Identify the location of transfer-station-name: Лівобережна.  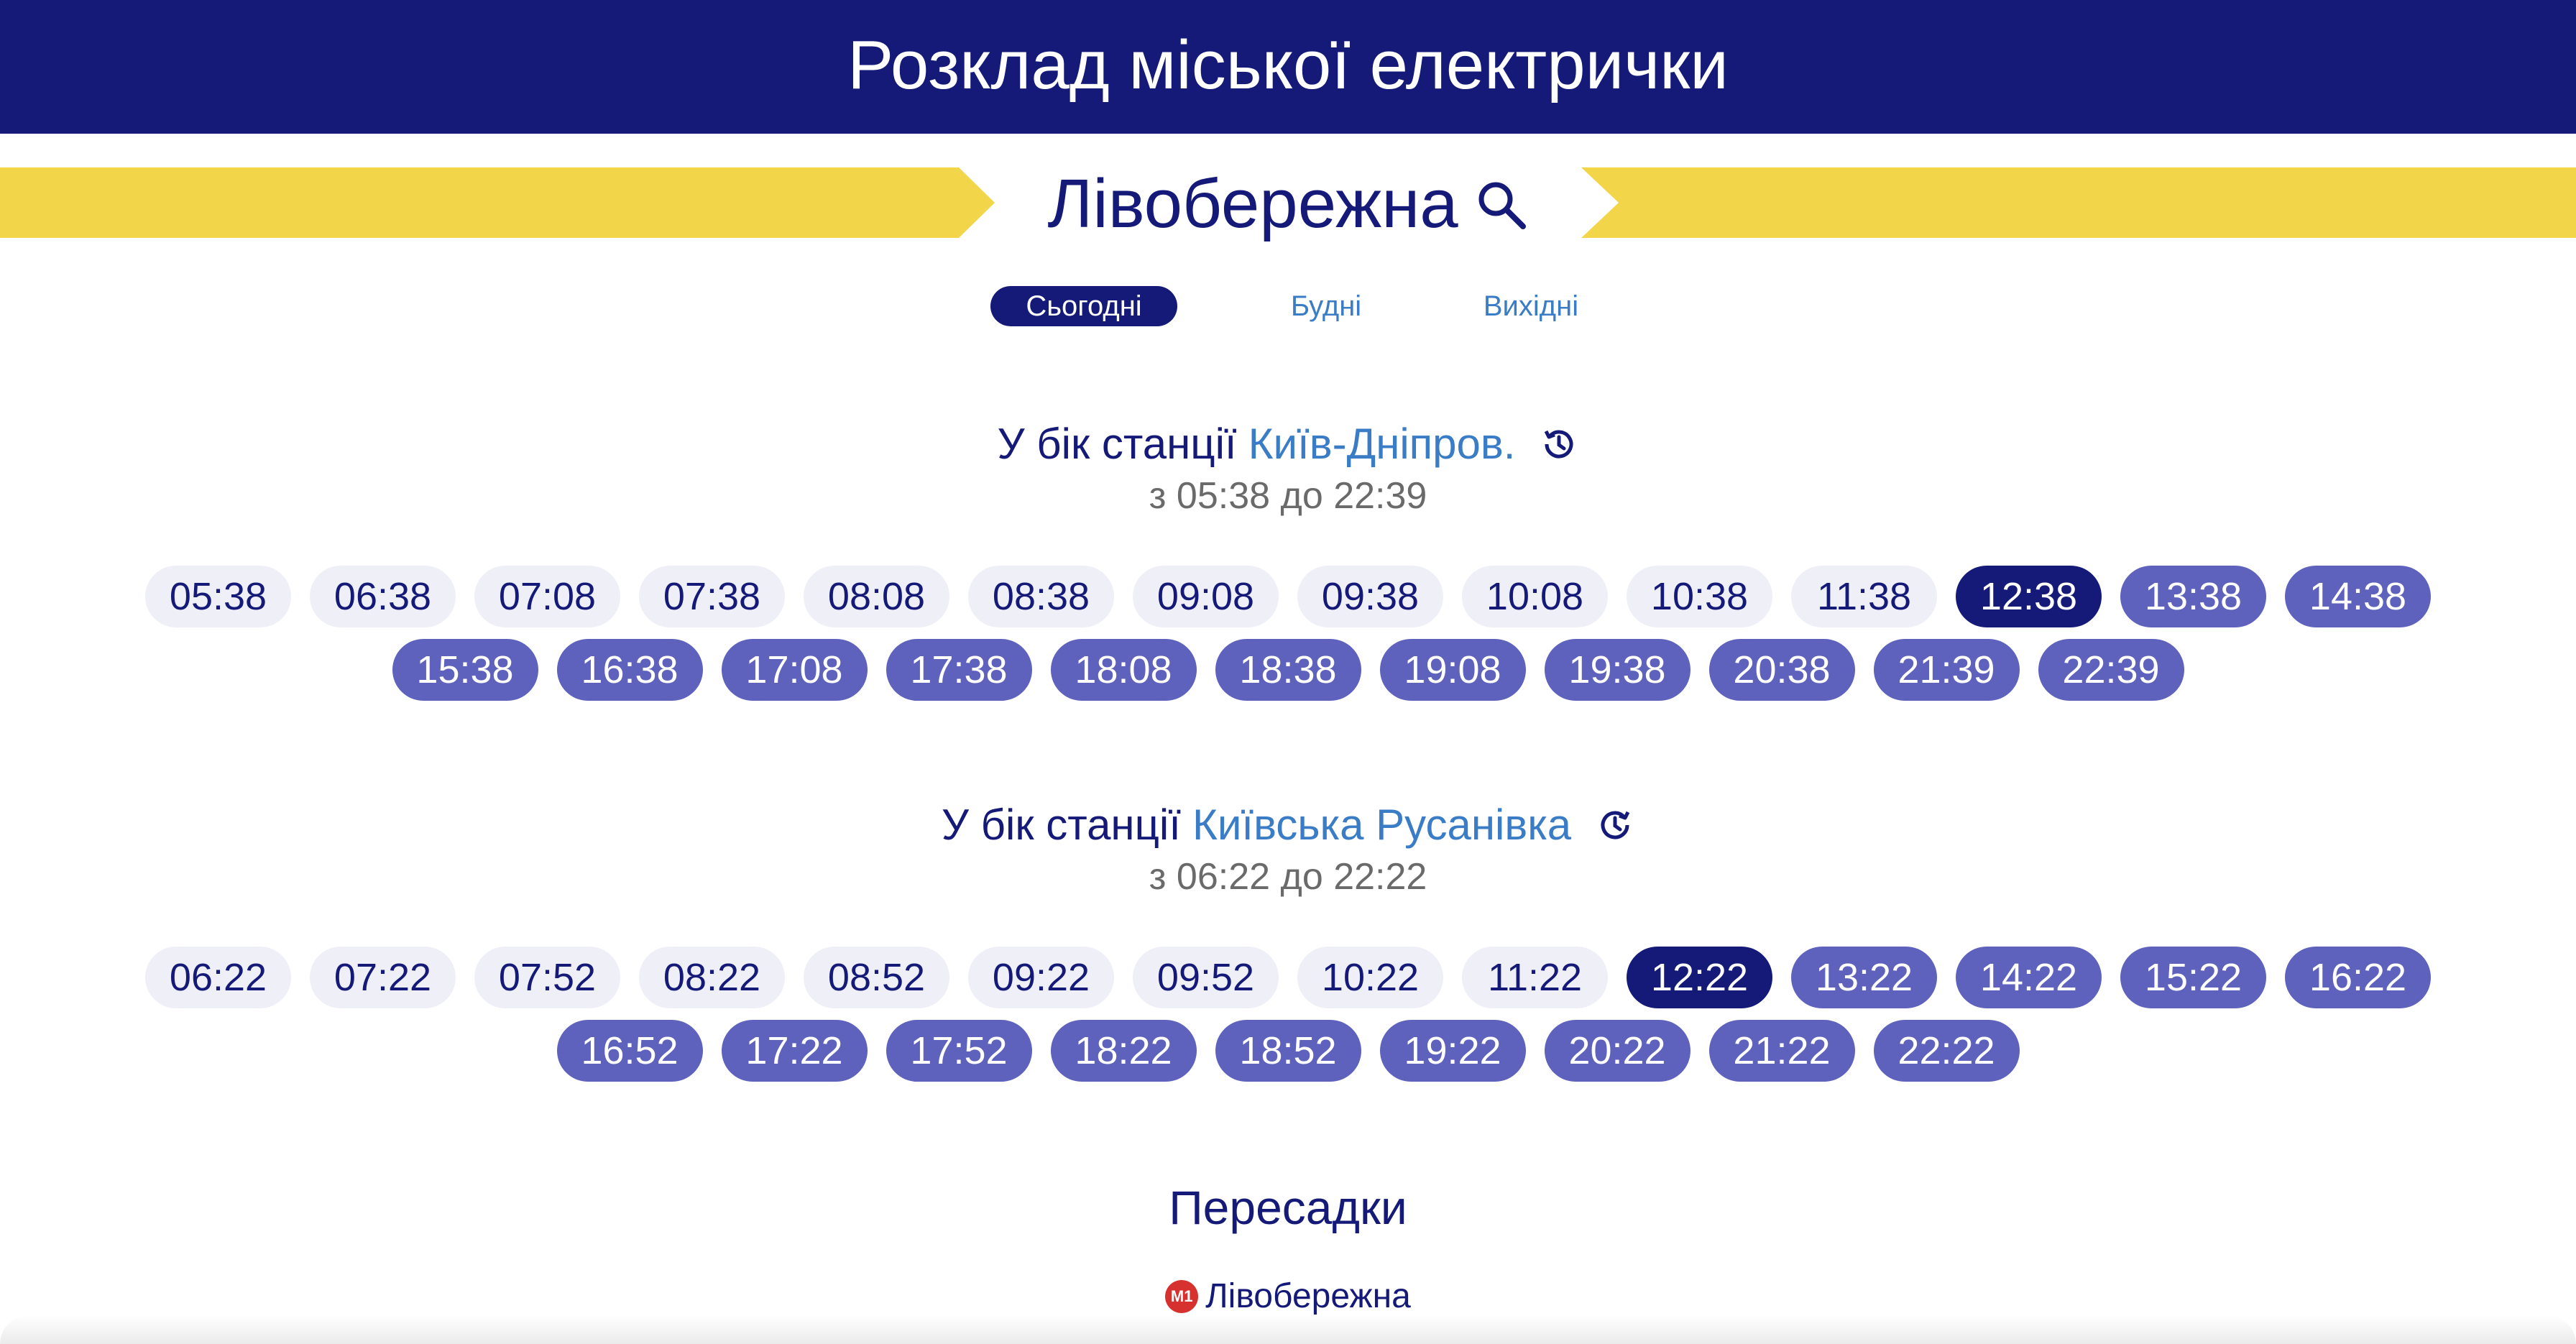
(1308, 1296).